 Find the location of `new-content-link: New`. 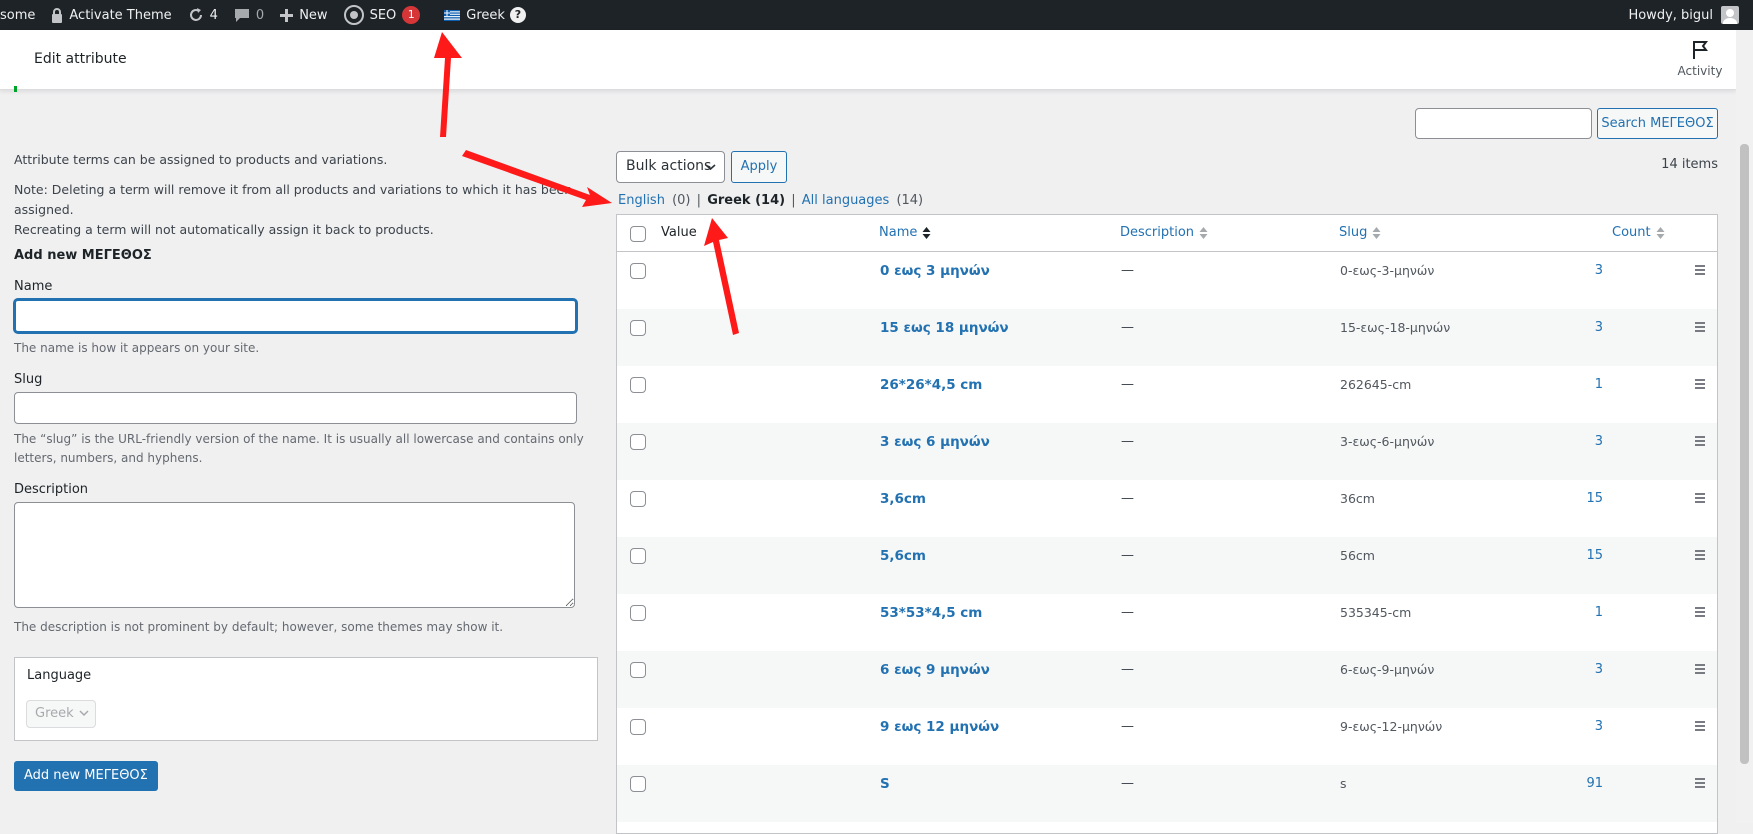

new-content-link: New is located at coordinates (303, 15).